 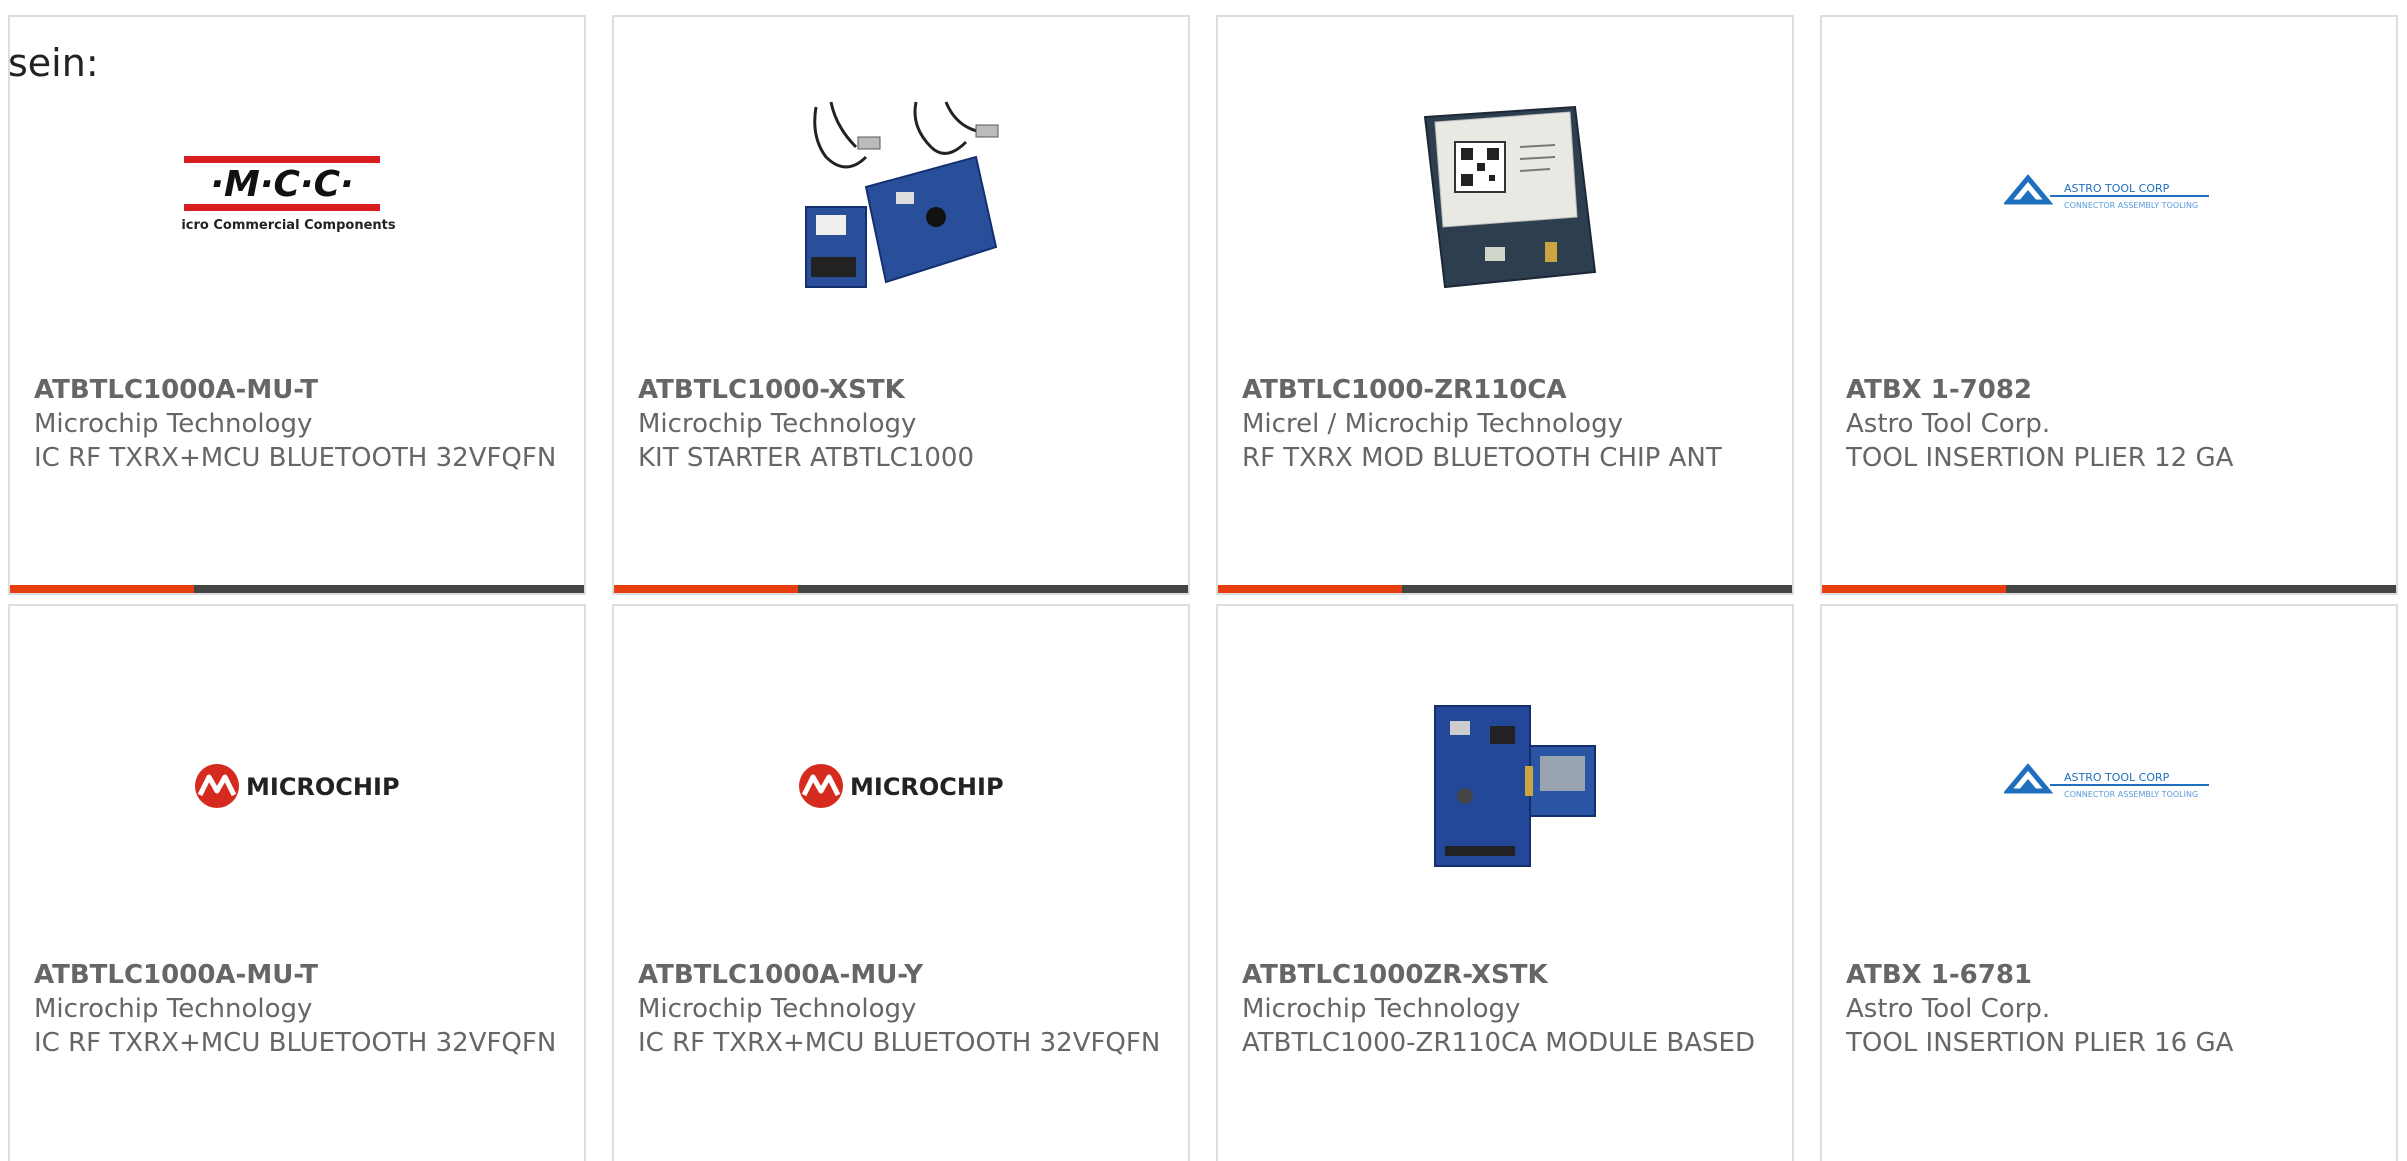 What do you see at coordinates (2040, 1043) in the screenshot?
I see `product-description: TOOL INSERTION PLIER 16 GA` at bounding box center [2040, 1043].